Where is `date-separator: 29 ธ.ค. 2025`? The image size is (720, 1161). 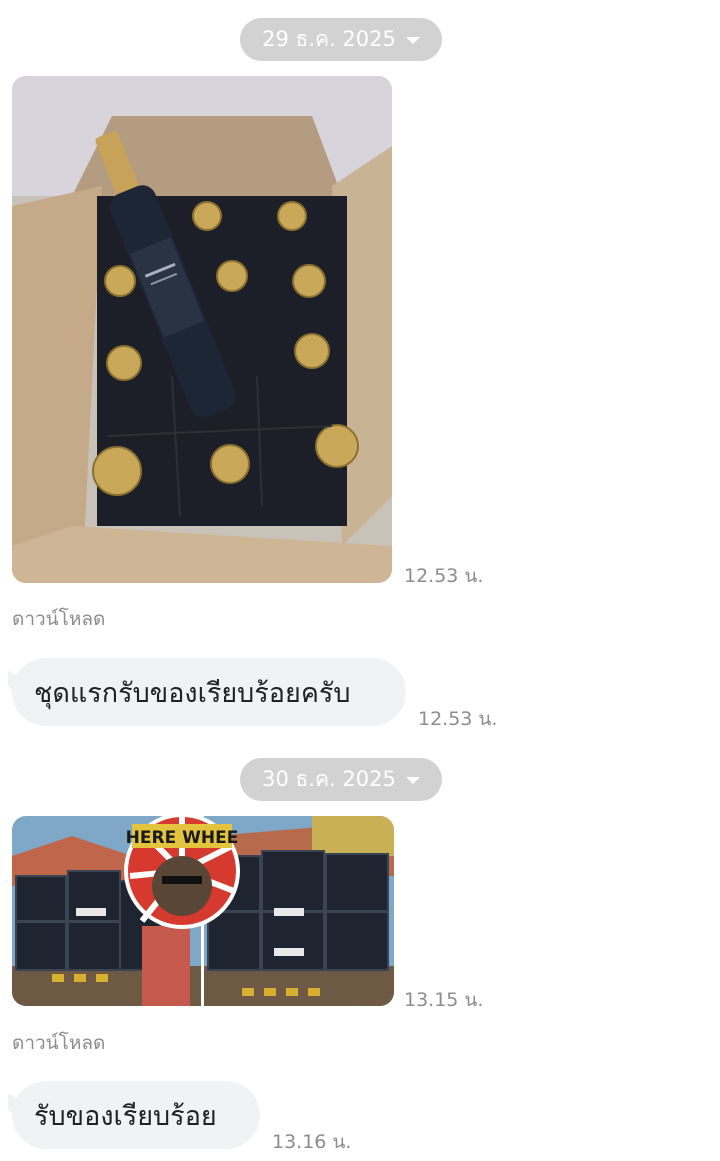
date-separator: 29 ธ.ค. 2025 is located at coordinates (341, 39).